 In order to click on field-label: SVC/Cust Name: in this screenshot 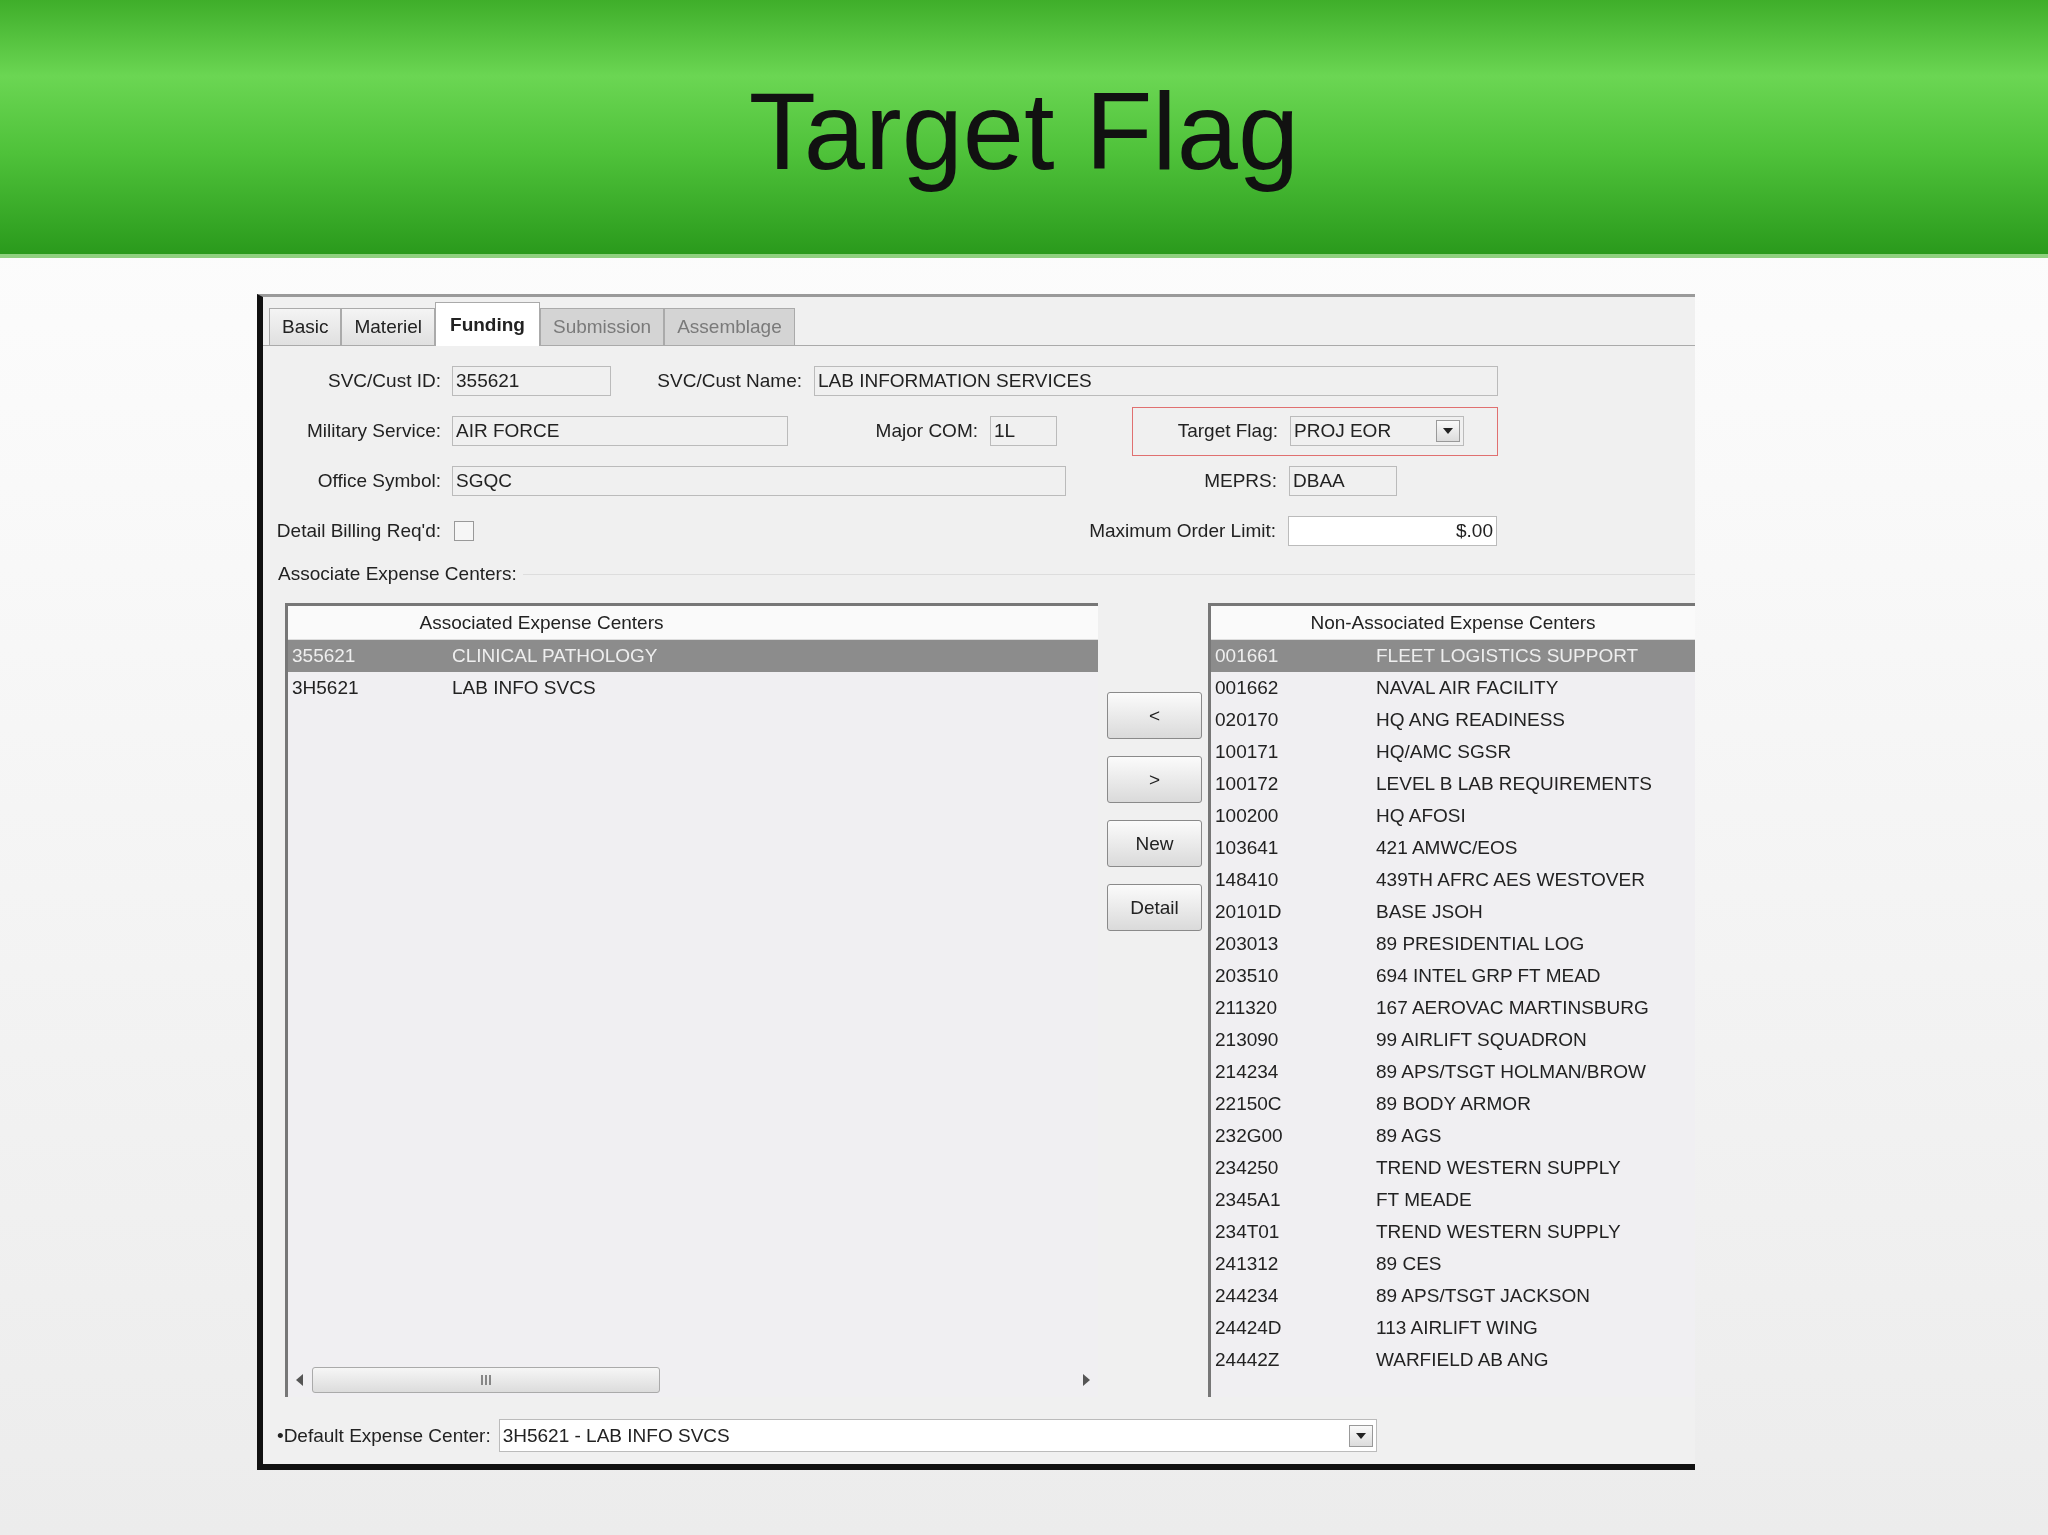, I will do `click(729, 381)`.